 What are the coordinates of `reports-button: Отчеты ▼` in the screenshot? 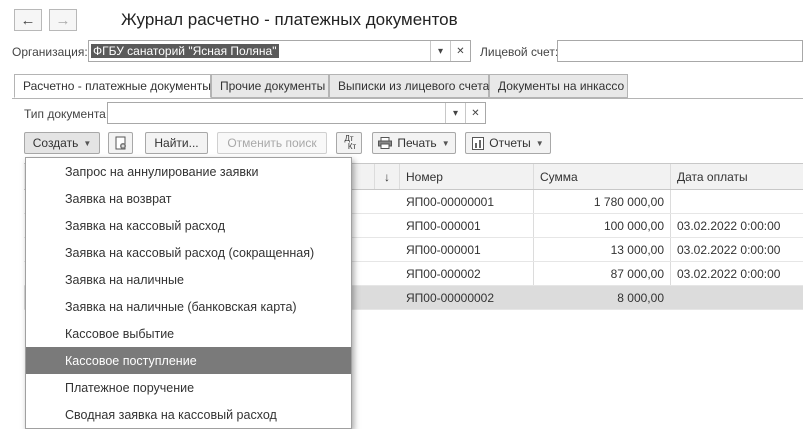 It's located at (508, 143).